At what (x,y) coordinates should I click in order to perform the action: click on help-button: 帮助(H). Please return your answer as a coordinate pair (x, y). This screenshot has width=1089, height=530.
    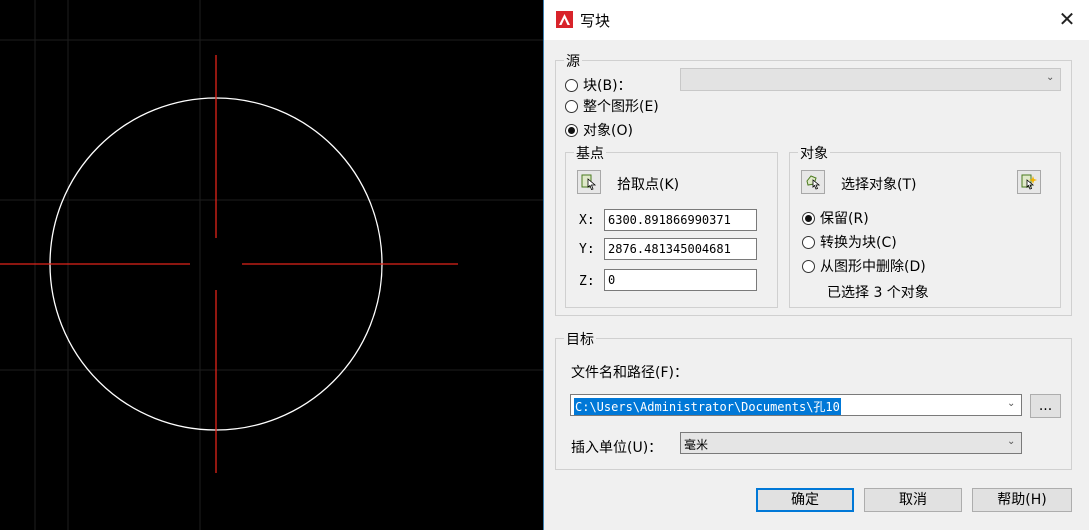
    Looking at the image, I should click on (1022, 500).